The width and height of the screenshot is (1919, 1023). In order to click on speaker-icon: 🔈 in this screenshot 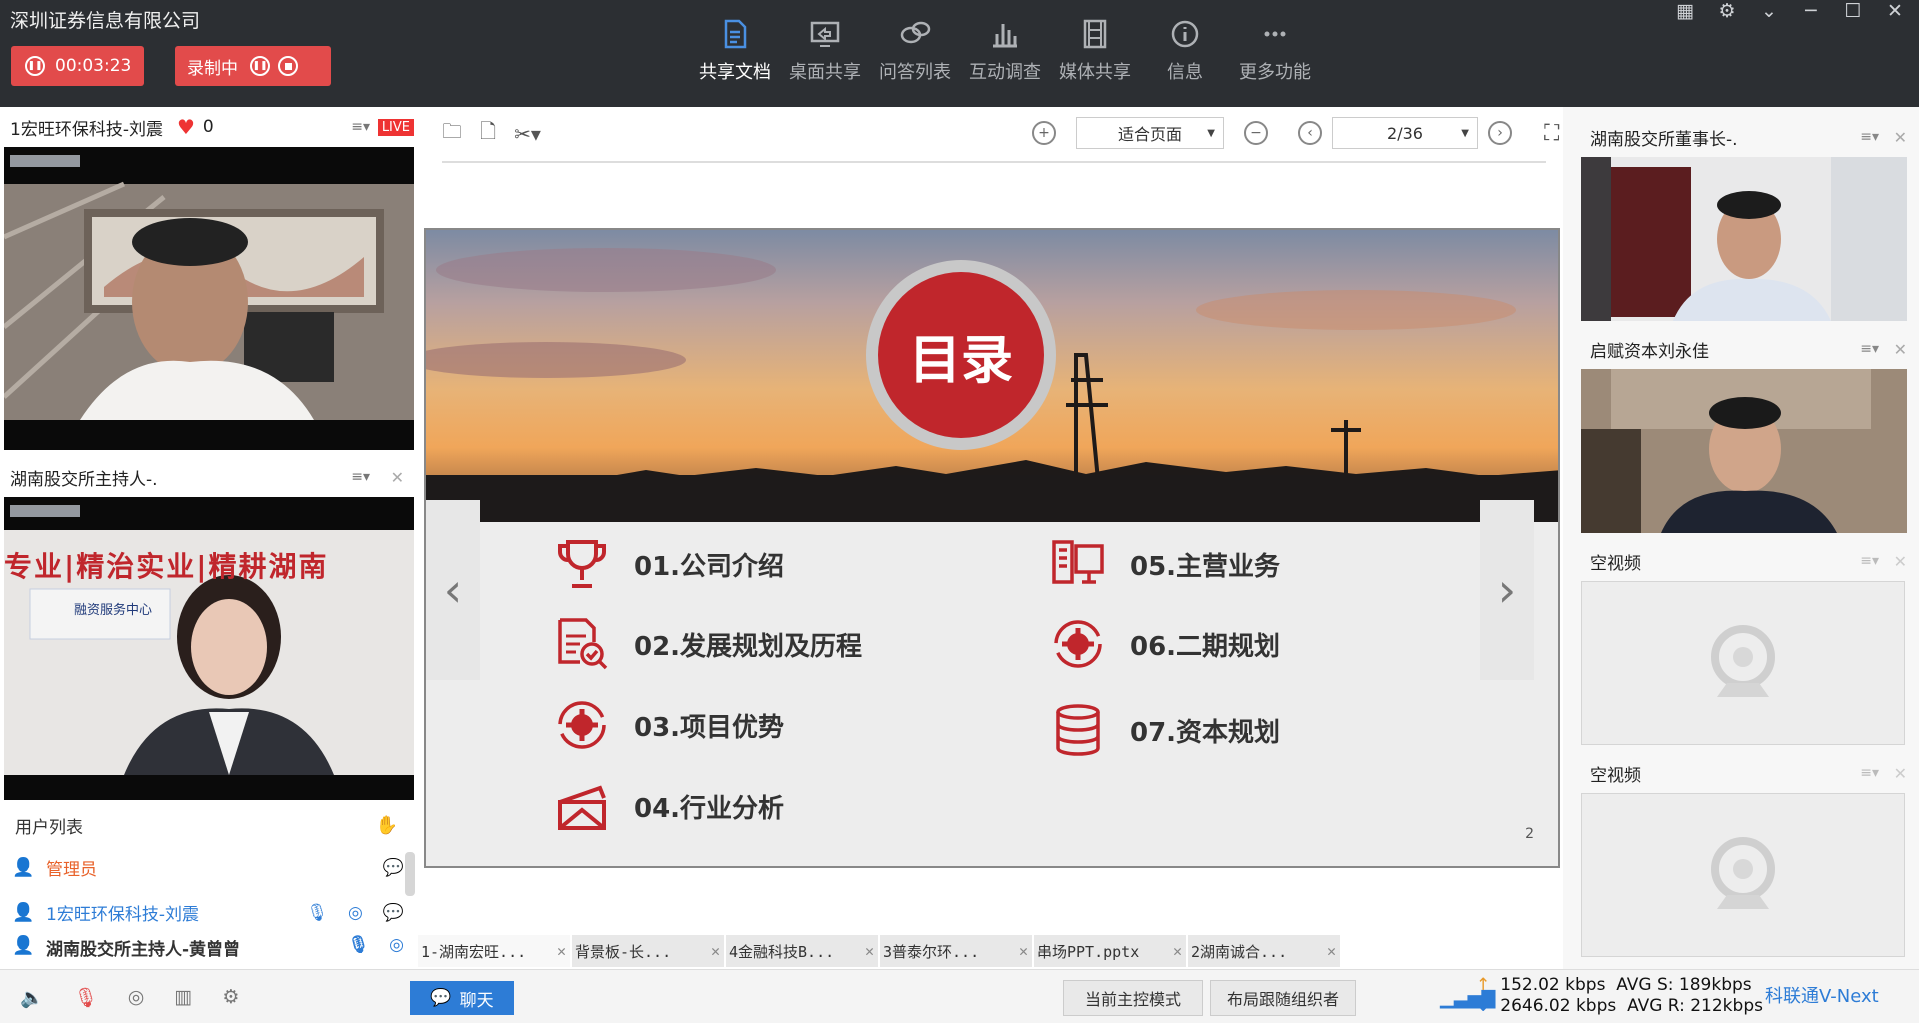, I will do `click(32, 997)`.